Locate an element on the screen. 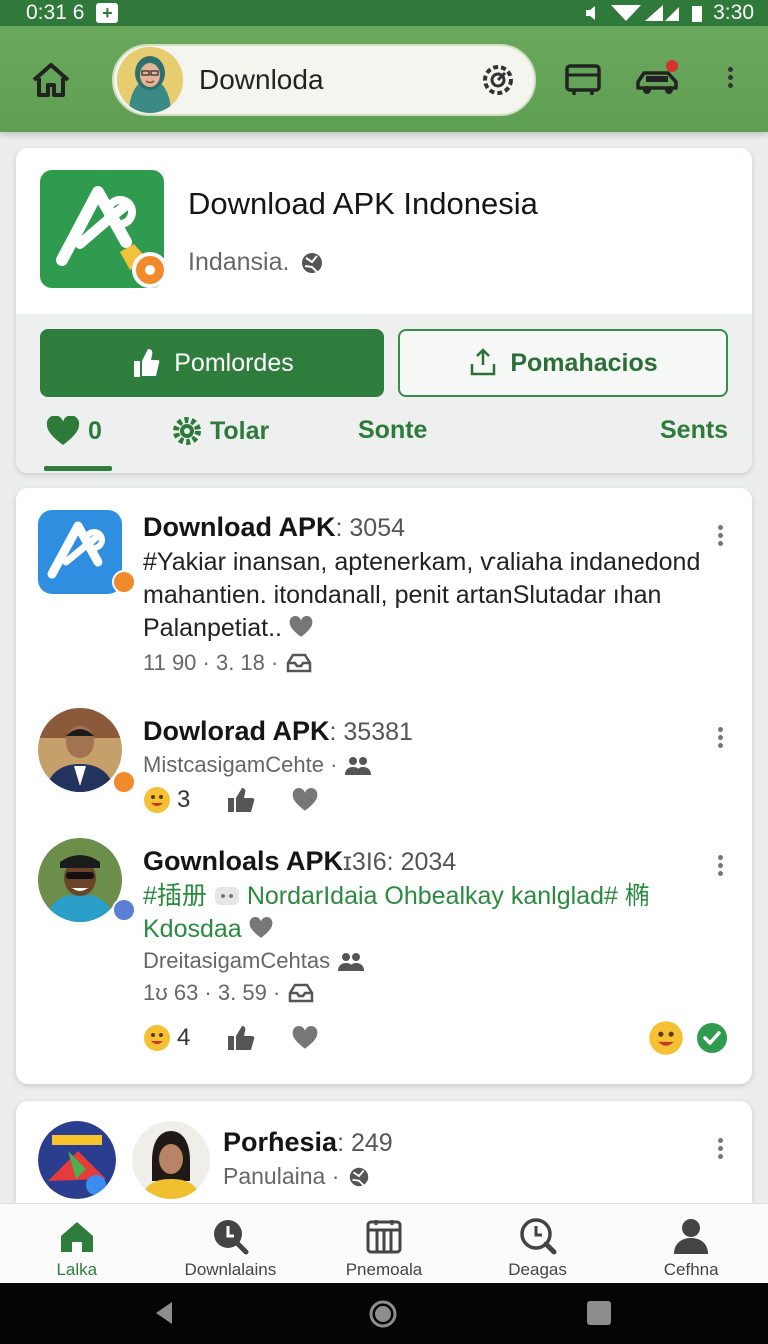 Image resolution: width=768 pixels, height=1344 pixels. post-title: Porɦesia: 249 is located at coordinates (308, 1142).